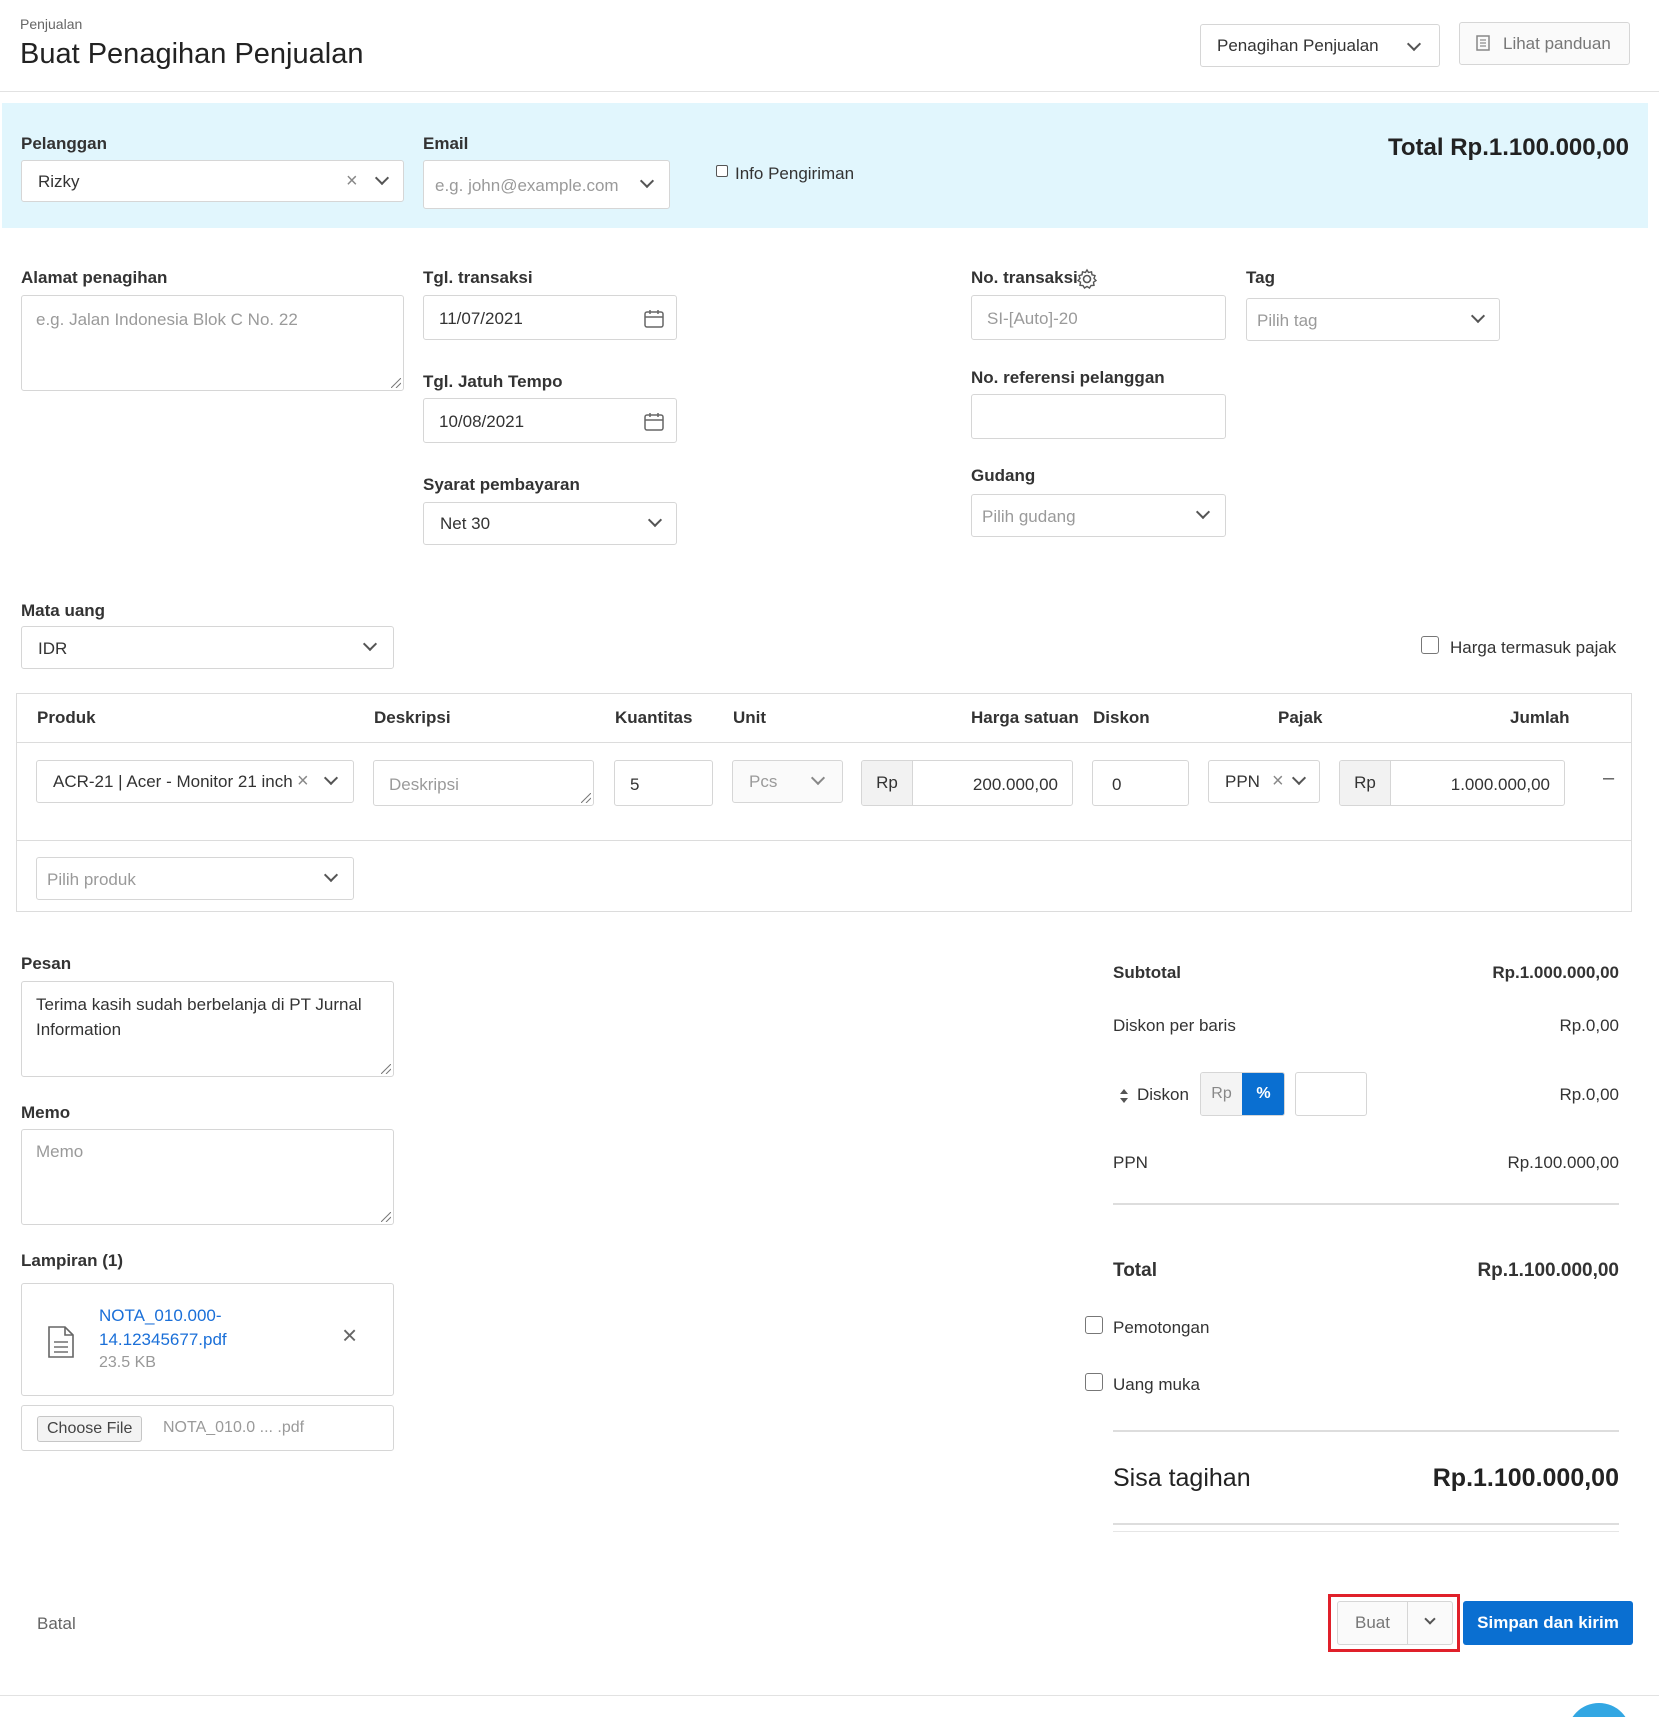  What do you see at coordinates (349, 1335) in the screenshot?
I see `close-icon: ×` at bounding box center [349, 1335].